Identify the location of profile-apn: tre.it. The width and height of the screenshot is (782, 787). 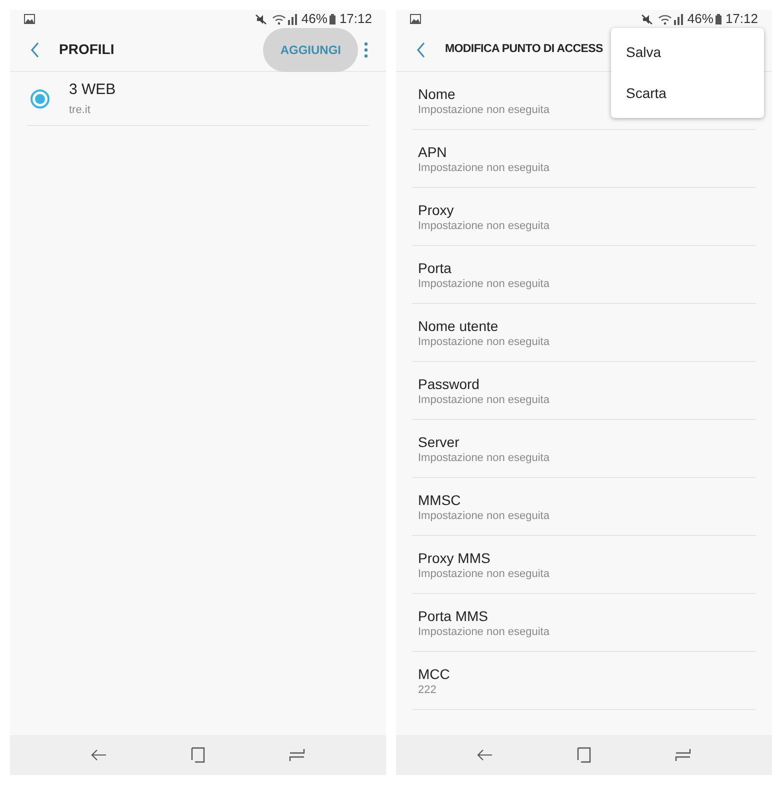
(80, 110).